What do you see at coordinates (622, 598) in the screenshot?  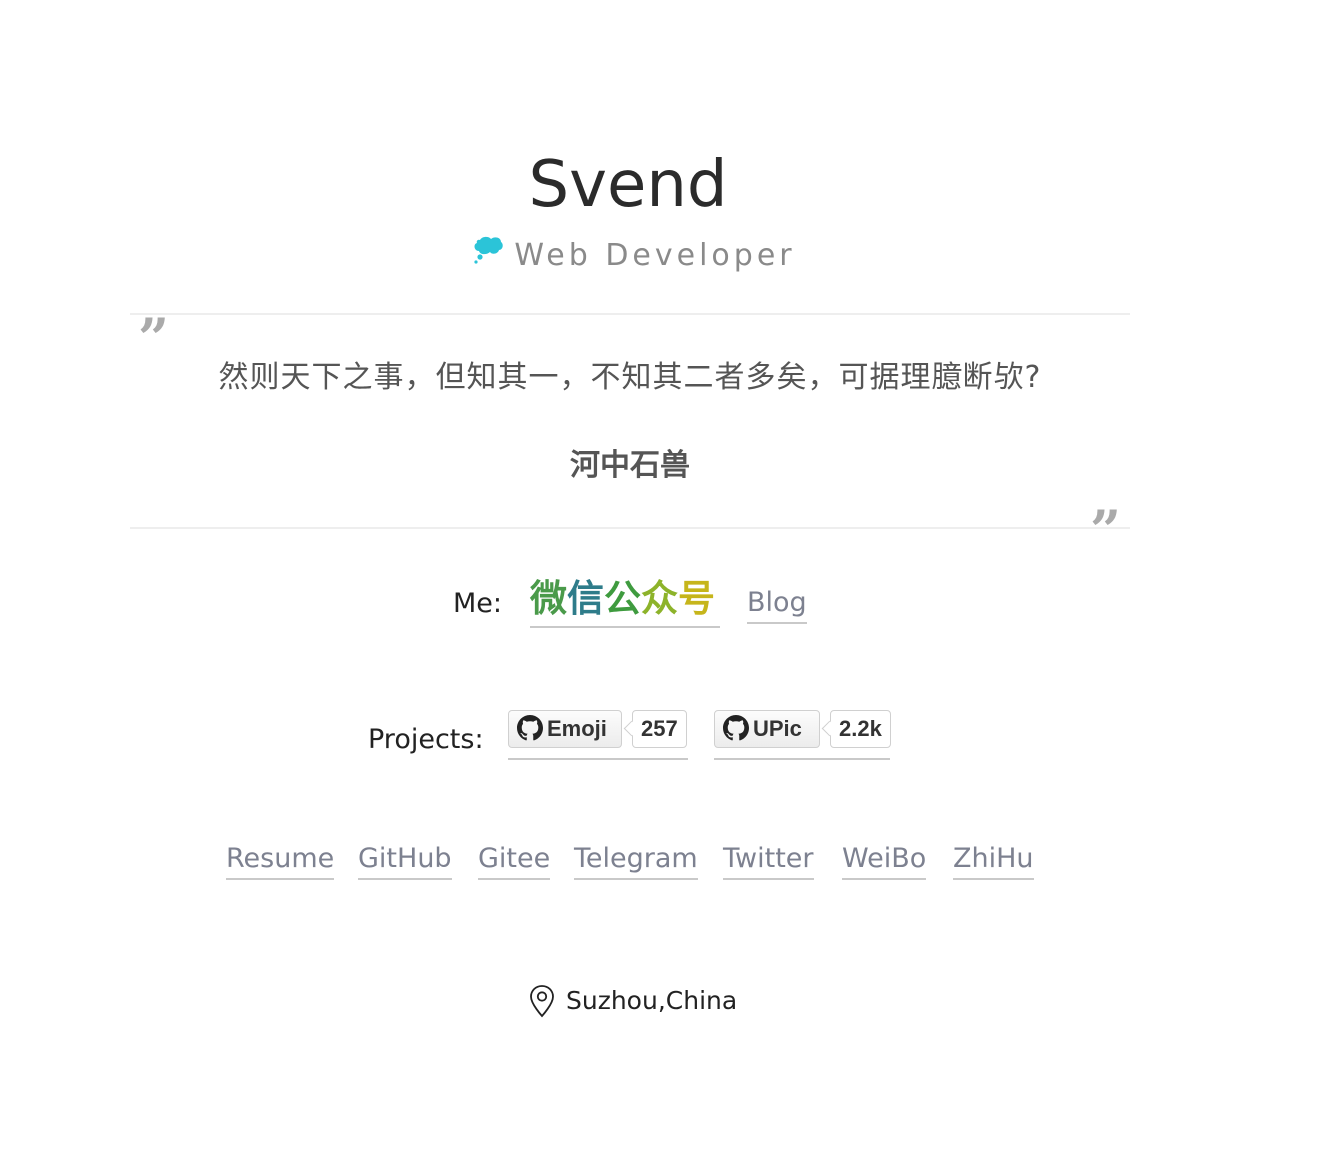 I see `wechat-char: 公` at bounding box center [622, 598].